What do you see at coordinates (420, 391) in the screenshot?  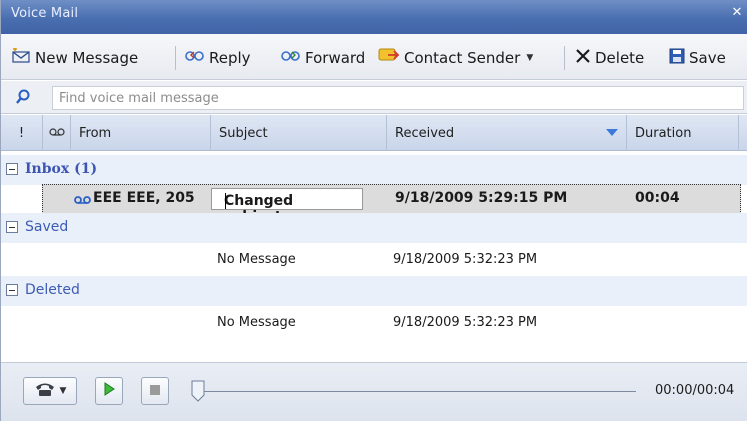 I see `playback-slider-track` at bounding box center [420, 391].